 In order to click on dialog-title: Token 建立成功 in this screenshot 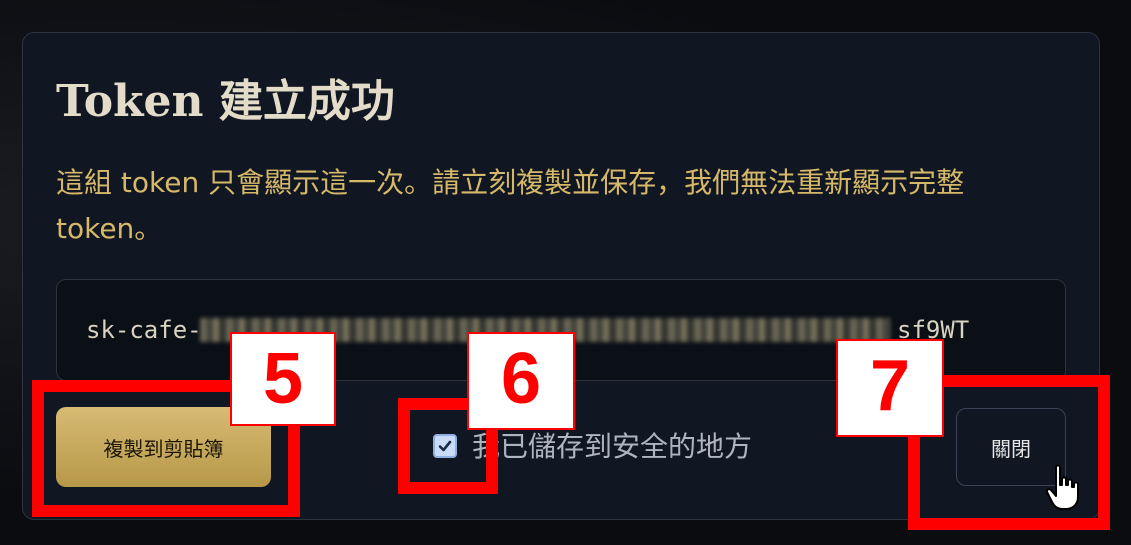, I will do `click(225, 101)`.